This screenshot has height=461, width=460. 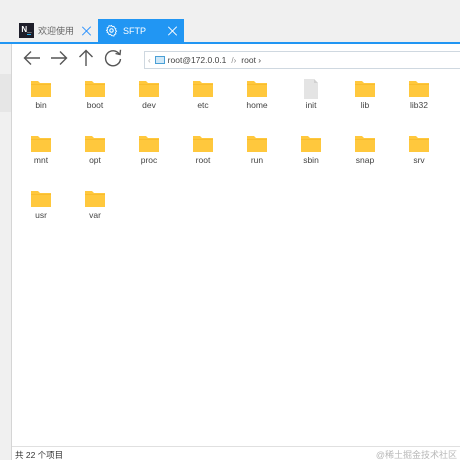 I want to click on watermark: @稀土掘金技术社区, so click(x=416, y=455).